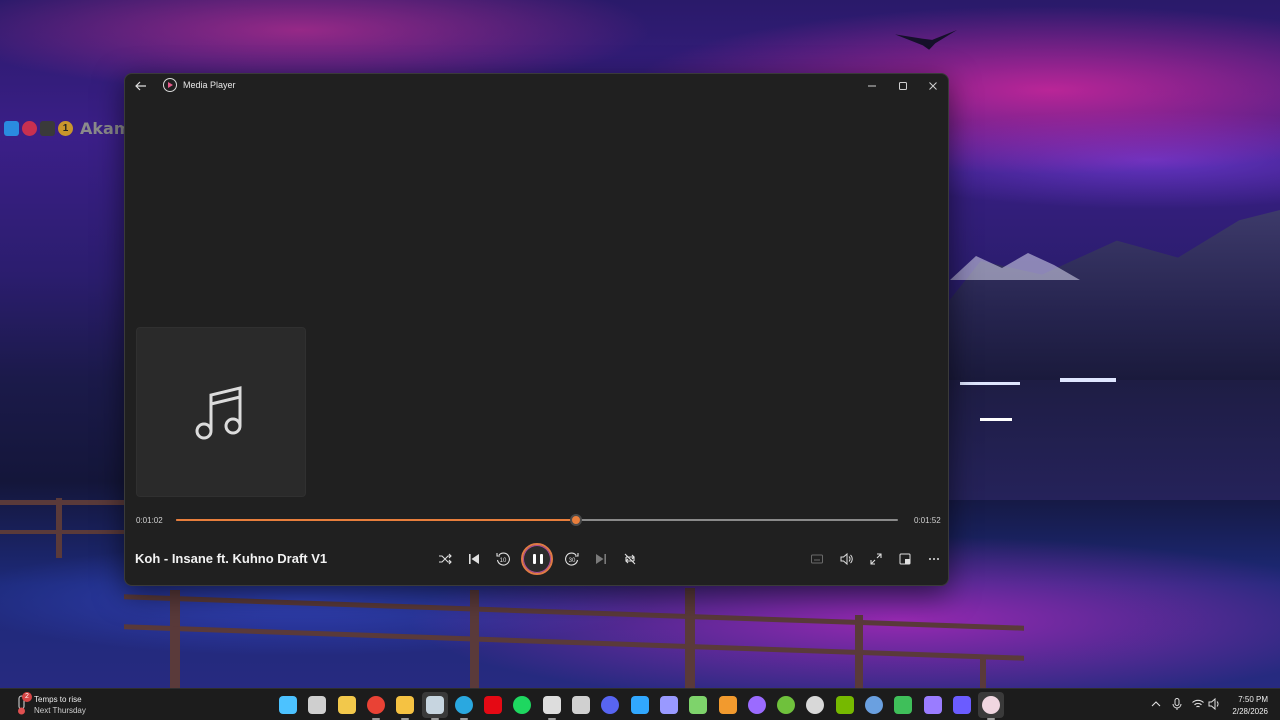  I want to click on album-art, so click(221, 412).